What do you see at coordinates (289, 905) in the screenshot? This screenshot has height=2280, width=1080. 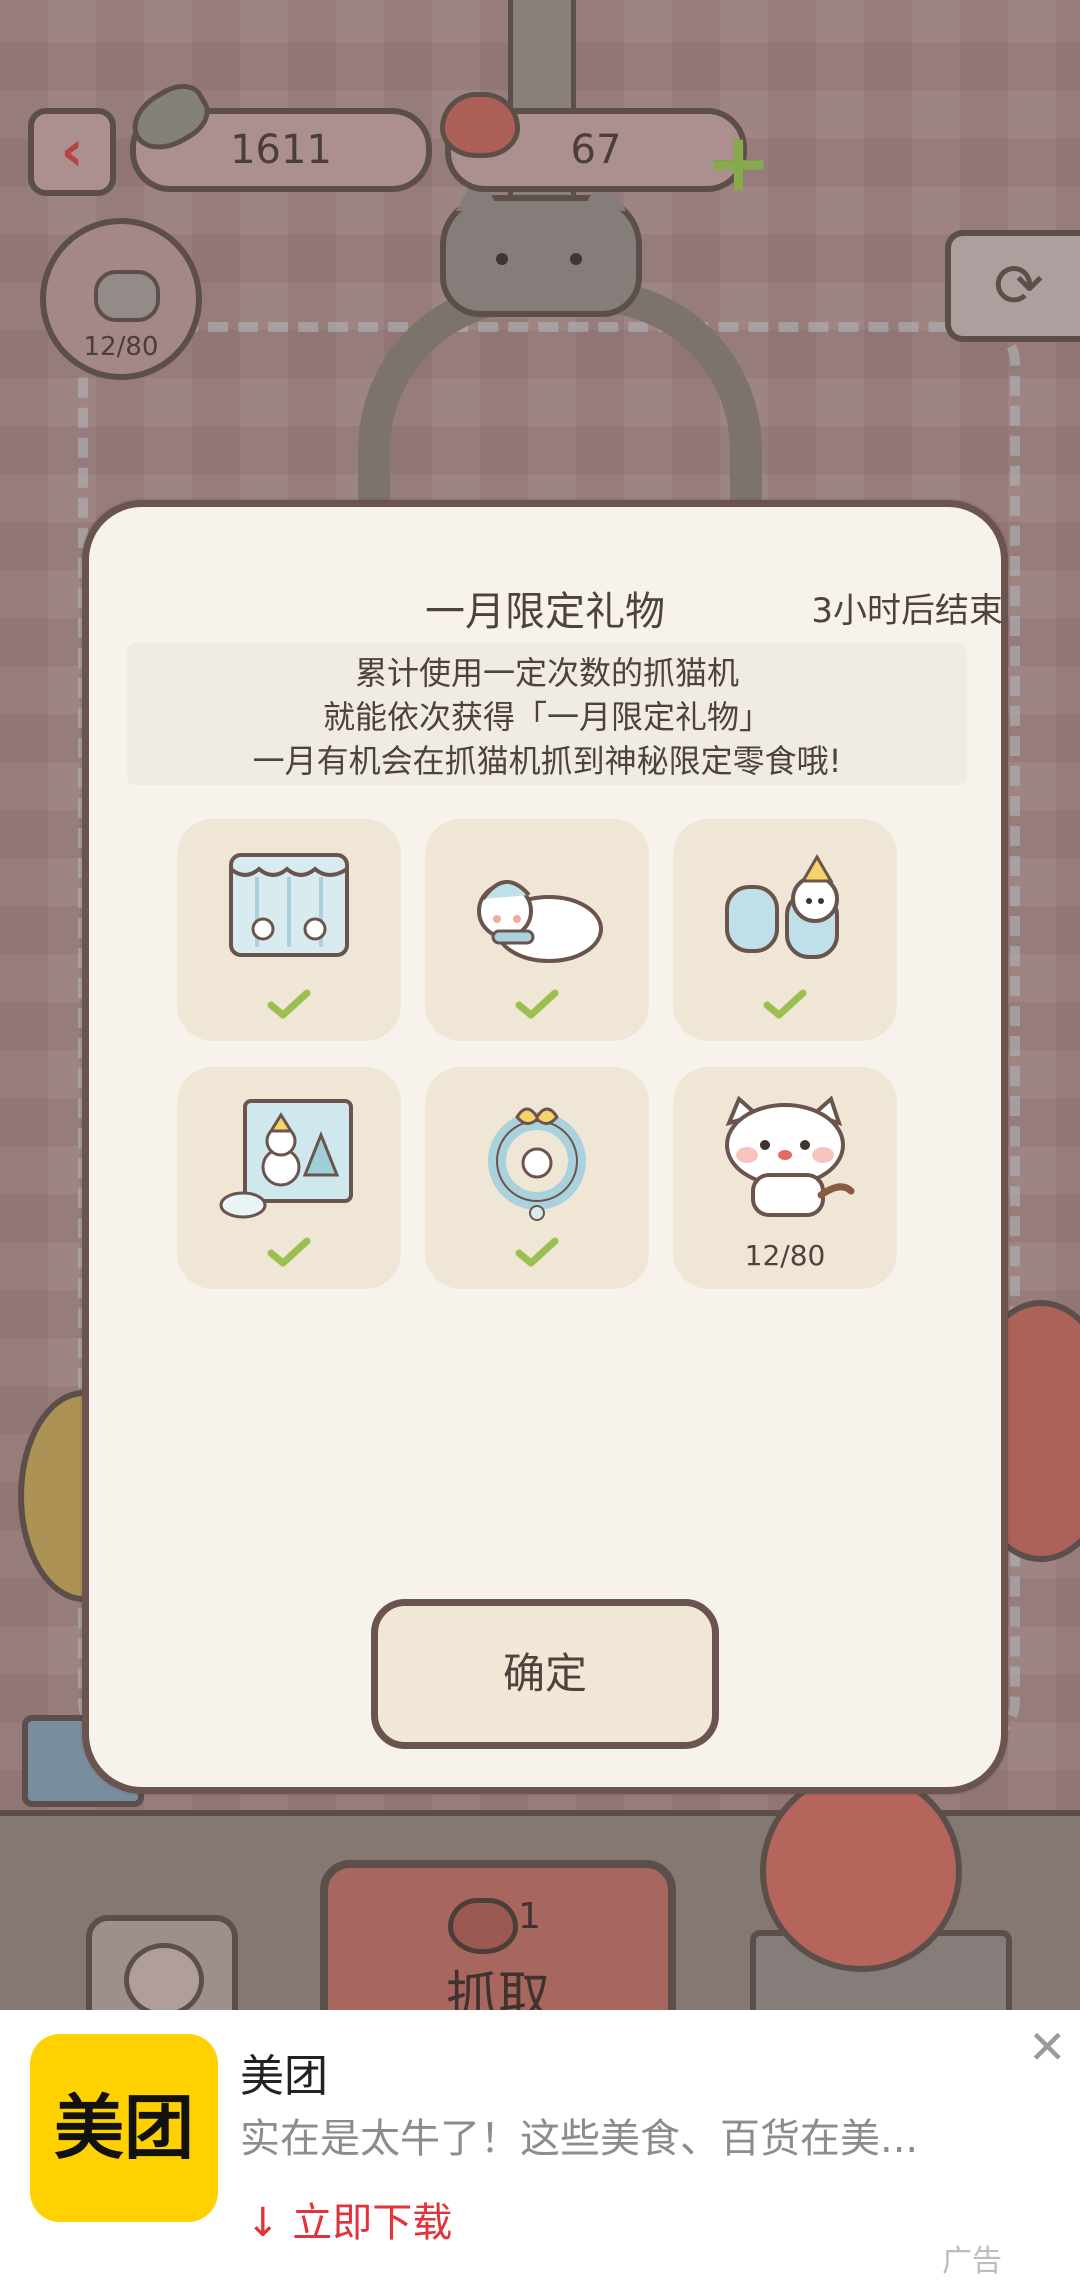 I see `curtain-icon` at bounding box center [289, 905].